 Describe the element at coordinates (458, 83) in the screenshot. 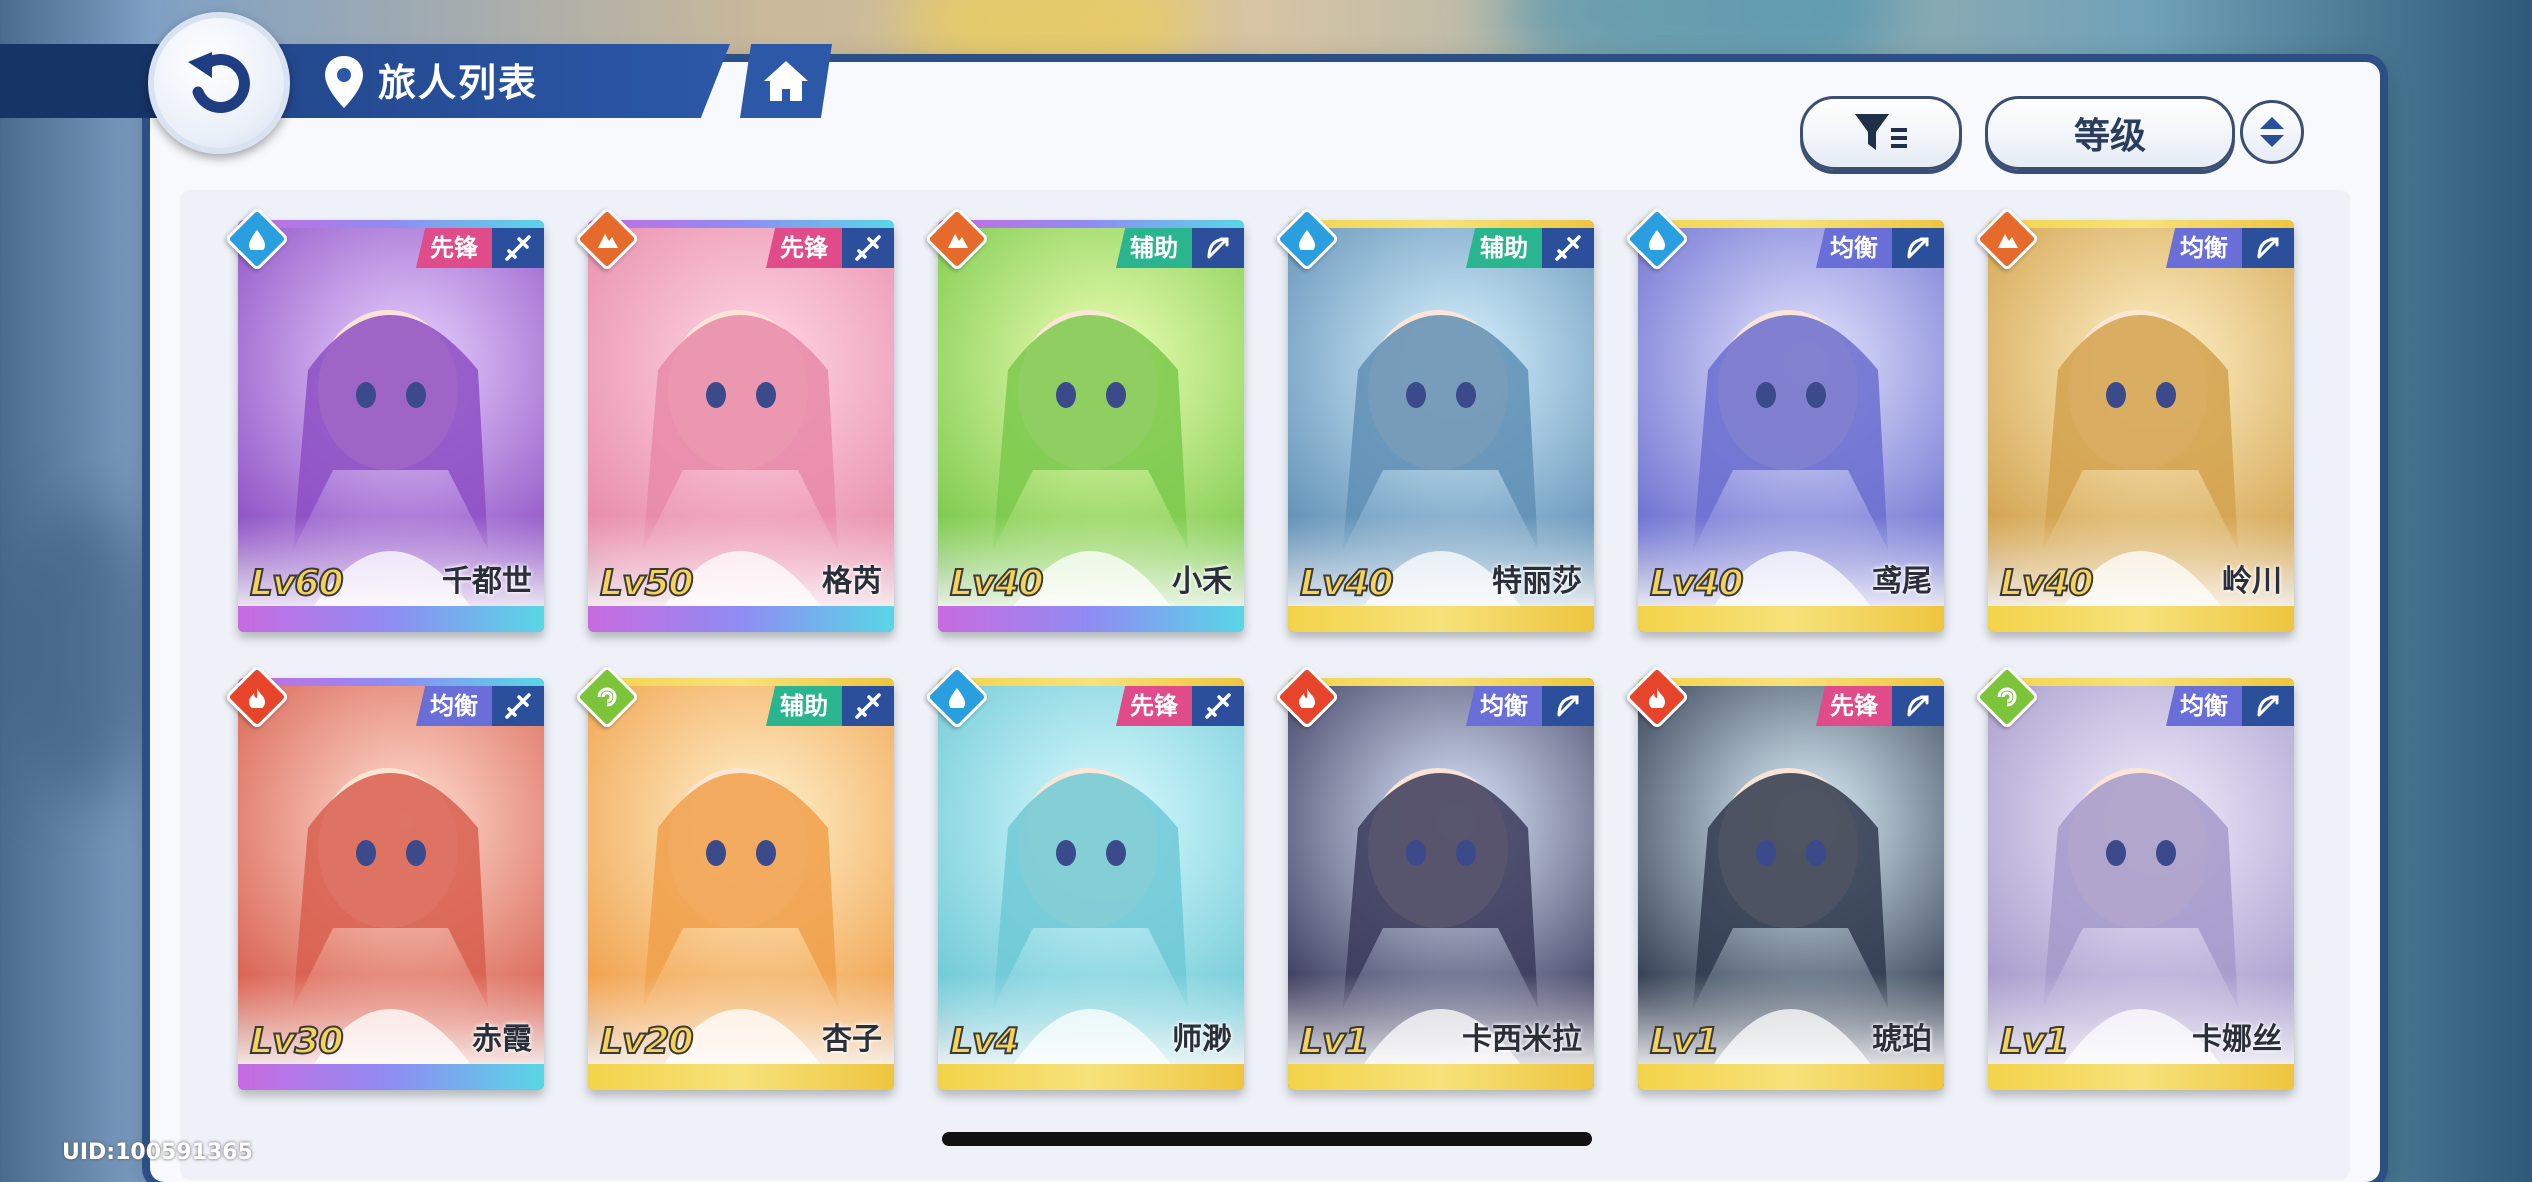

I see `page-title: 旅人列表` at that location.